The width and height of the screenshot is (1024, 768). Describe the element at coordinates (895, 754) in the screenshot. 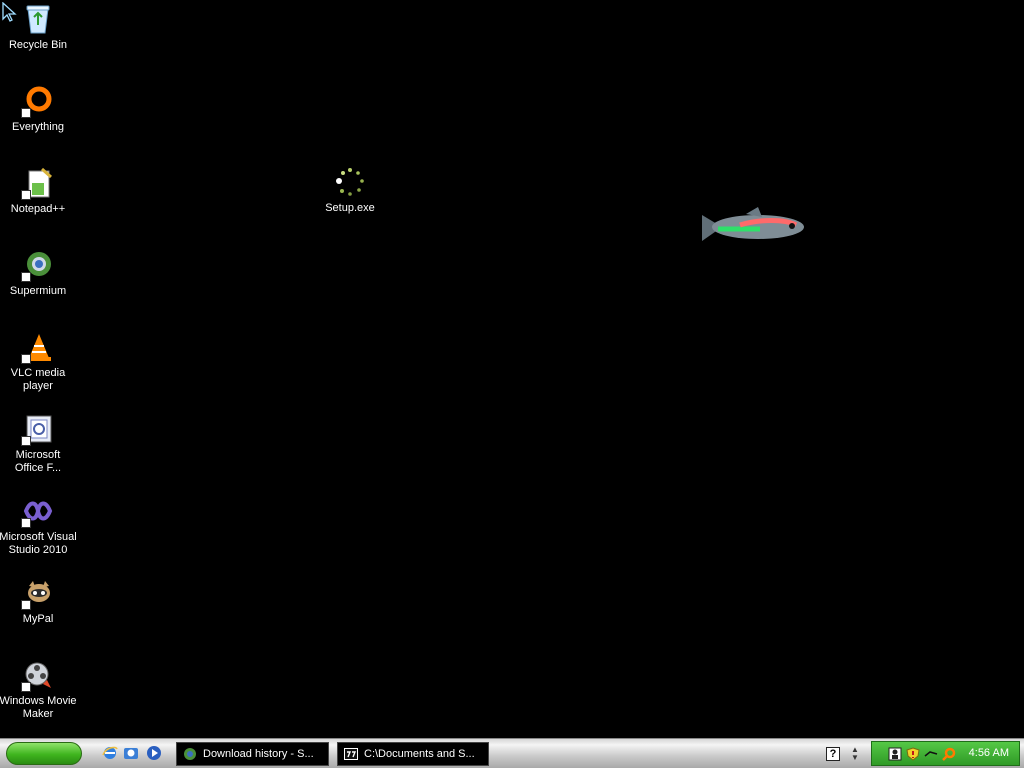

I see `user-status-icon` at that location.